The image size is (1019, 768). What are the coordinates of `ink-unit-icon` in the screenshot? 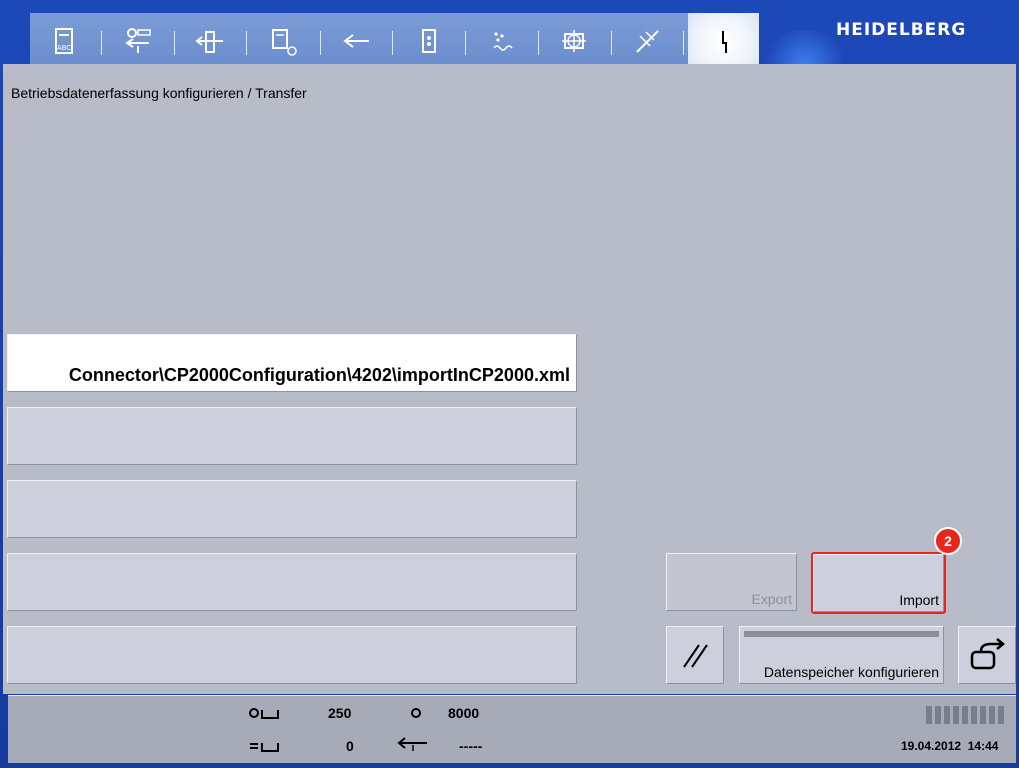 It's located at (429, 41).